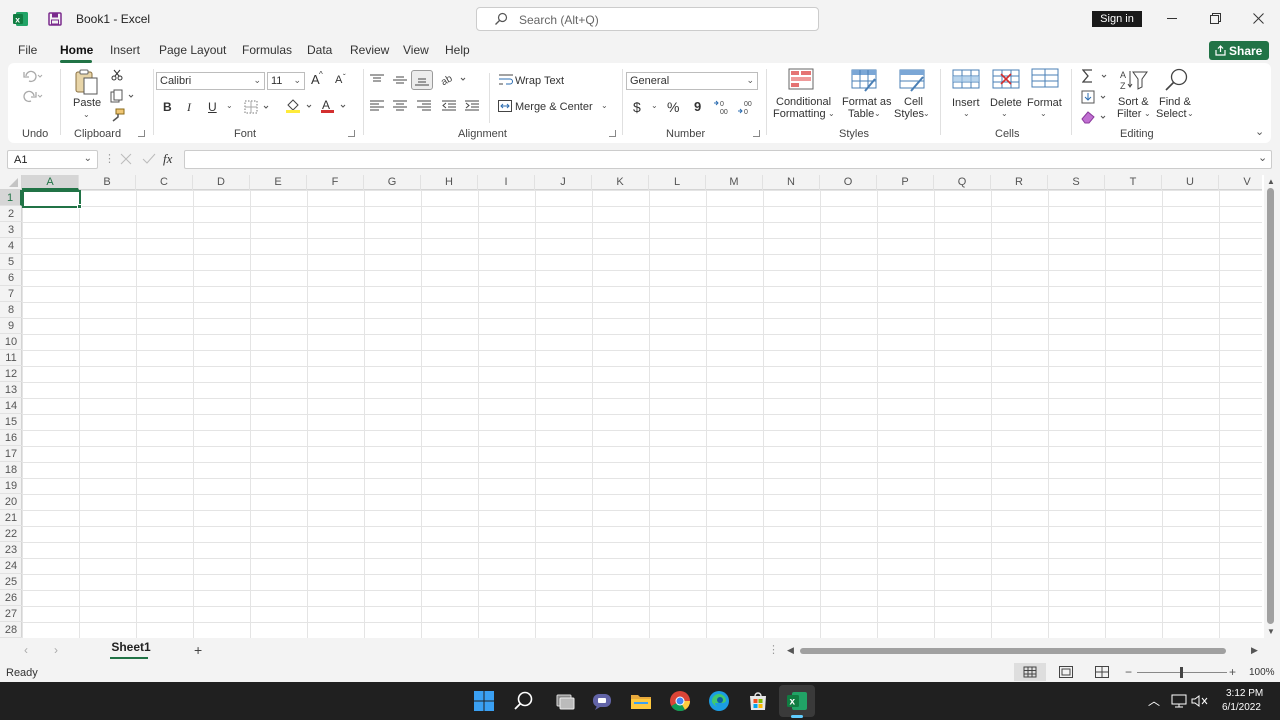  What do you see at coordinates (1096, 76) in the screenshot?
I see `autosum-icon` at bounding box center [1096, 76].